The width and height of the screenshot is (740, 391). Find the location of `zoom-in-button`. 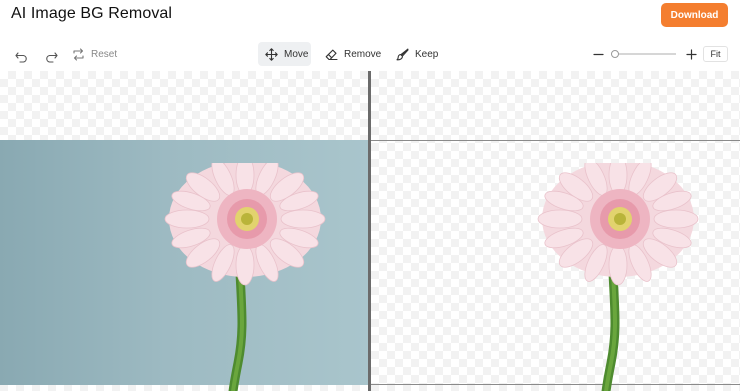

zoom-in-button is located at coordinates (691, 54).